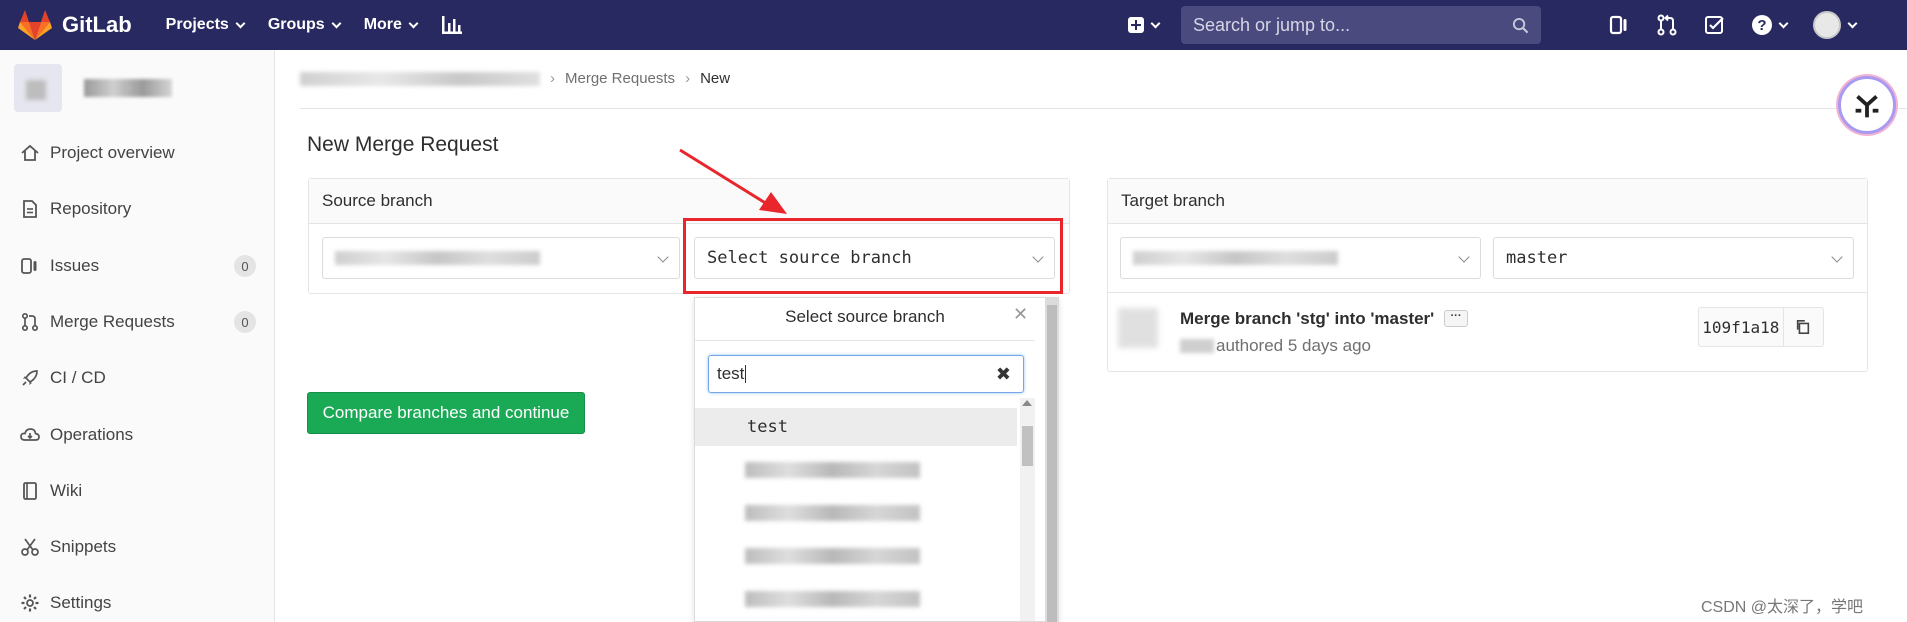 This screenshot has height=622, width=1907. What do you see at coordinates (1733, 25) in the screenshot?
I see `nav-icons: ?` at bounding box center [1733, 25].